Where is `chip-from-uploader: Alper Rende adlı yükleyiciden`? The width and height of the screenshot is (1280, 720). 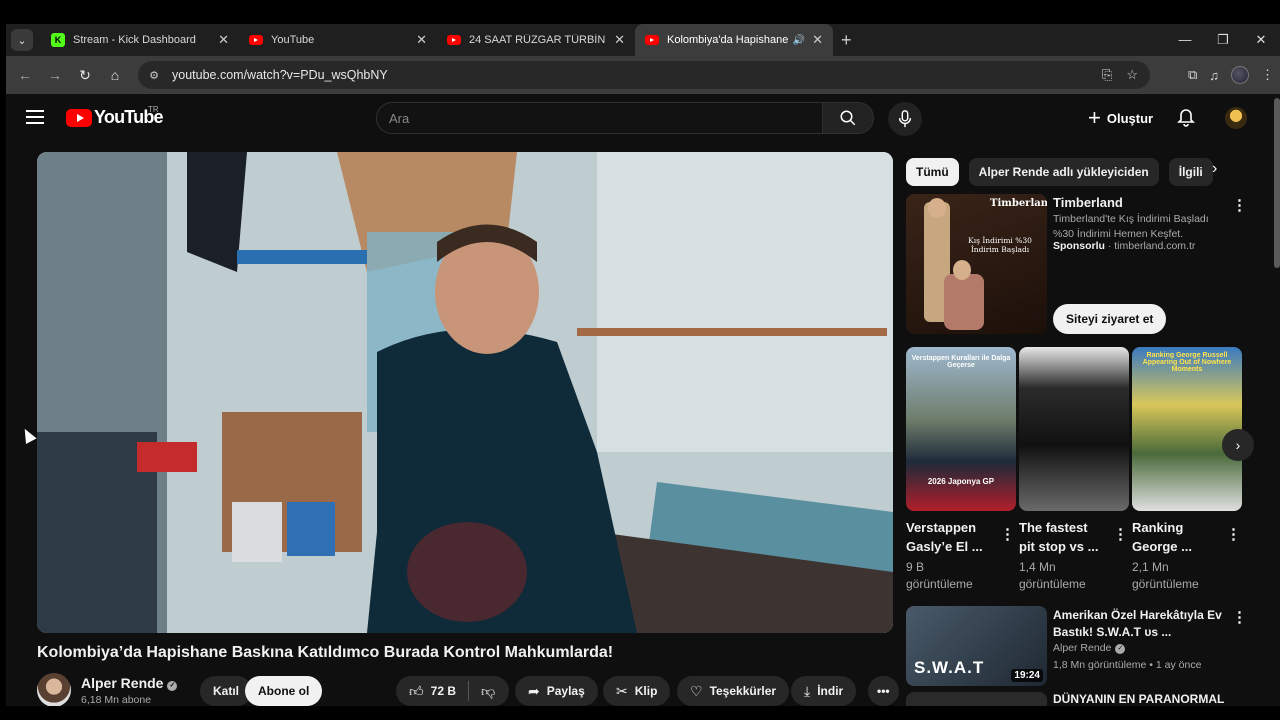
chip-from-uploader: Alper Rende adlı yükleyiciden is located at coordinates (1063, 172).